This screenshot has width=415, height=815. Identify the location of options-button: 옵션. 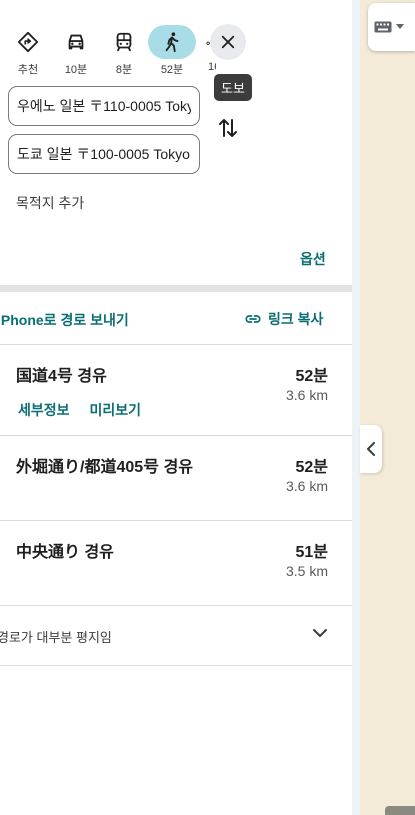
(313, 259).